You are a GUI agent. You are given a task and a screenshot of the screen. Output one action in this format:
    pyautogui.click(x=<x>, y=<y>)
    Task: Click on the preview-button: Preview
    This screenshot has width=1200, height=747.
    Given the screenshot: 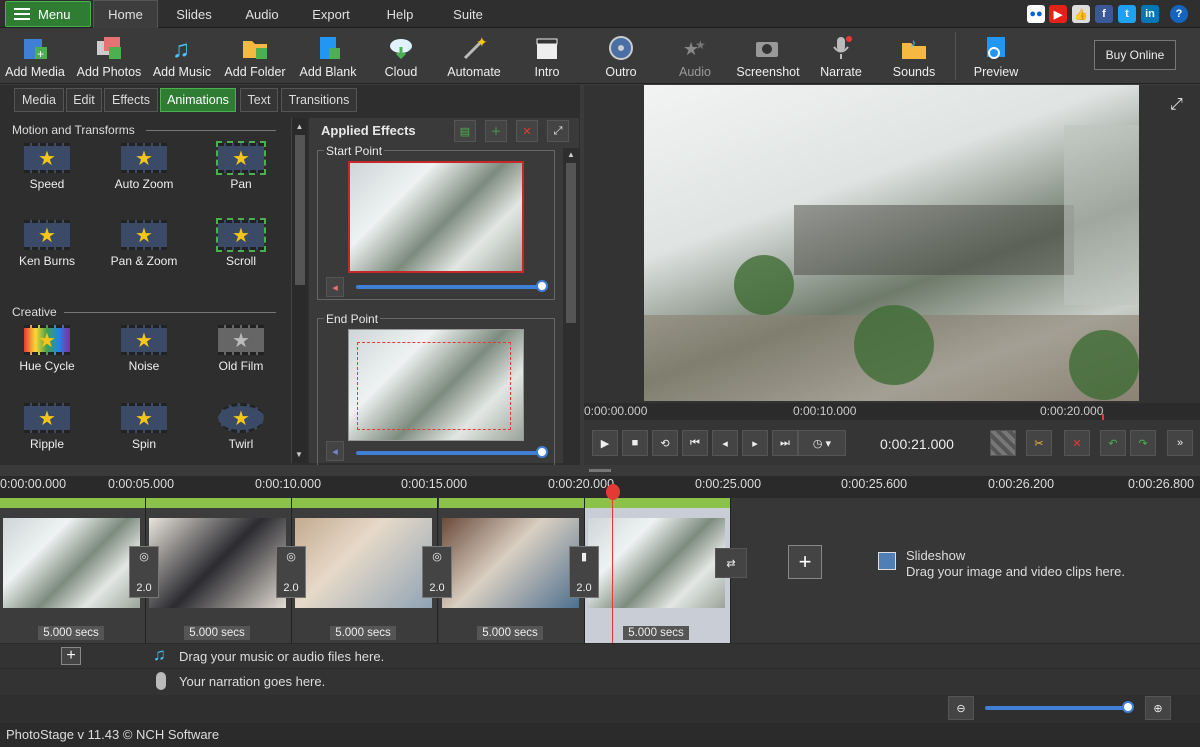 What is the action you would take?
    pyautogui.click(x=996, y=56)
    